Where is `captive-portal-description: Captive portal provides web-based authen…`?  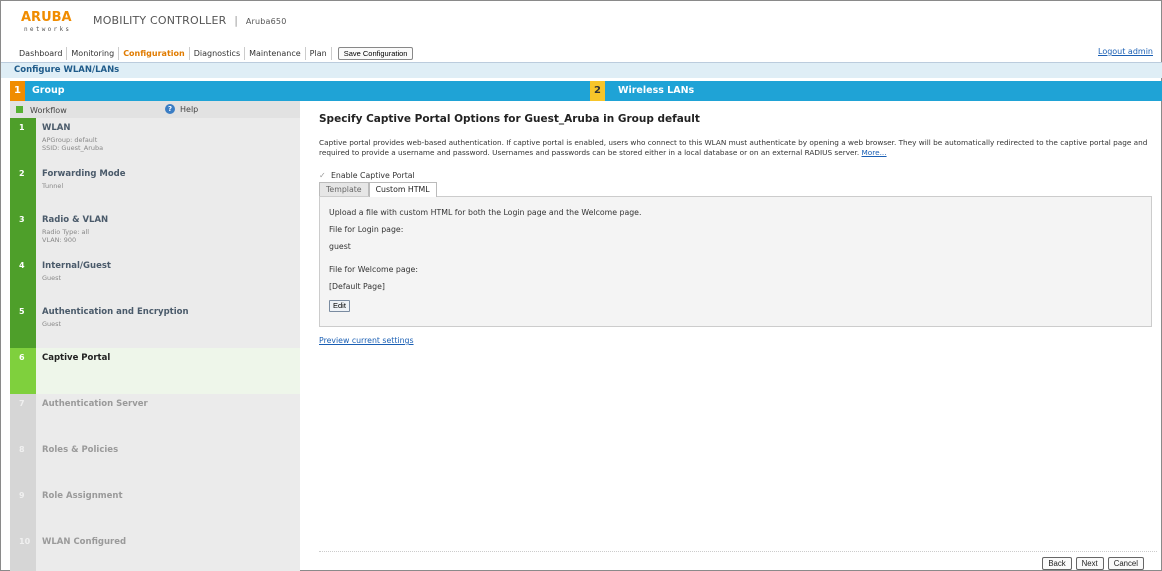 captive-portal-description: Captive portal provides web-based authen… is located at coordinates (736, 147).